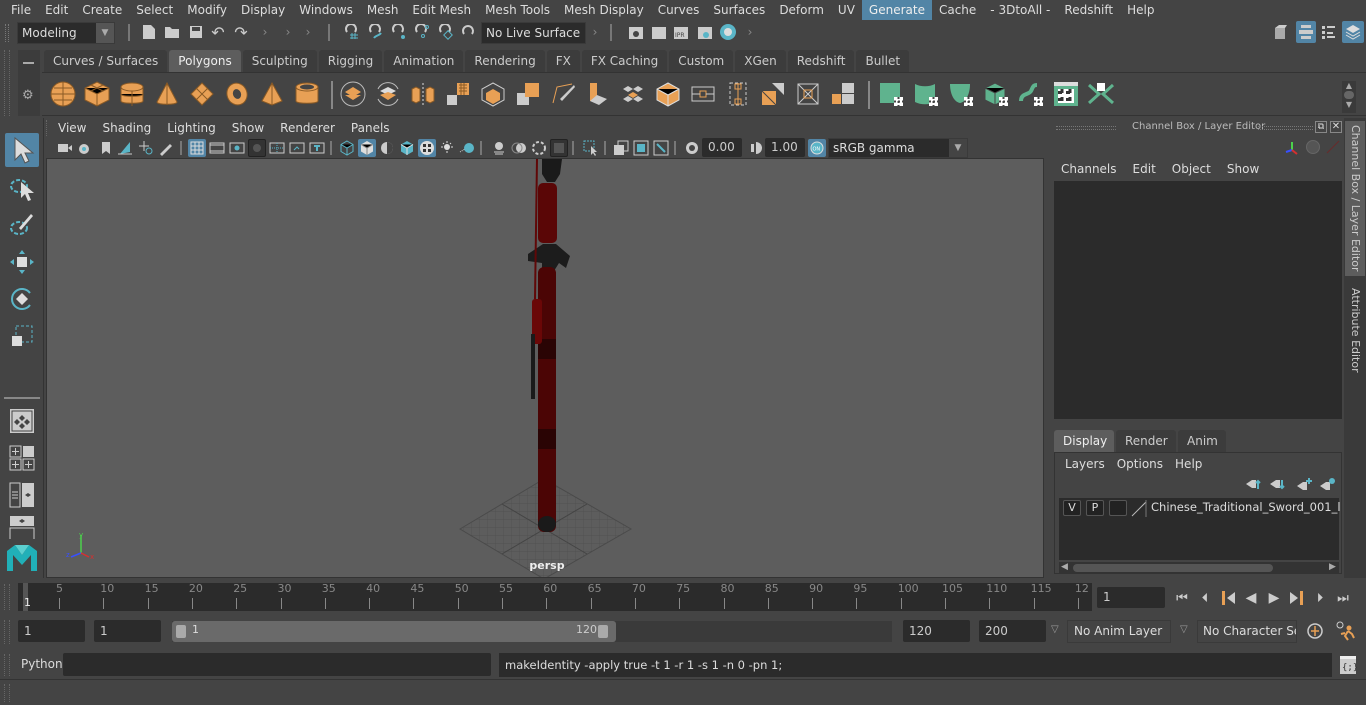 This screenshot has width=1366, height=705. Describe the element at coordinates (898, 148) in the screenshot. I see `color-space-dropdown: sRGB gamma ▼` at that location.